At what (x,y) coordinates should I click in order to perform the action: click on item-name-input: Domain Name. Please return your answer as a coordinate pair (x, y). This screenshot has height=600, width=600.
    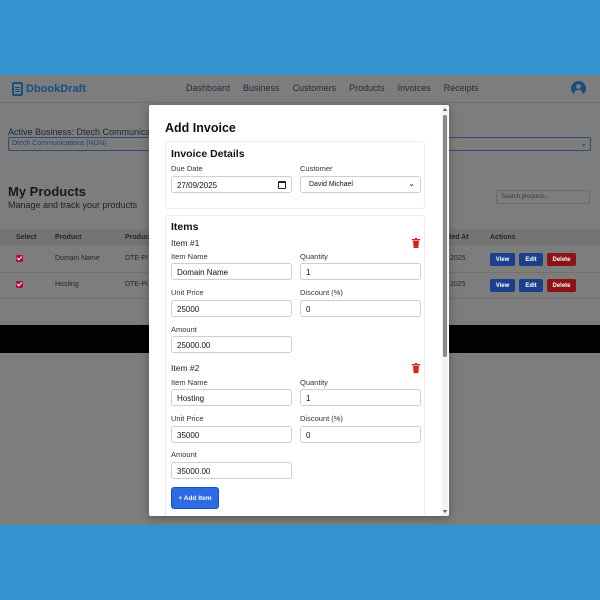
    Looking at the image, I should click on (231, 271).